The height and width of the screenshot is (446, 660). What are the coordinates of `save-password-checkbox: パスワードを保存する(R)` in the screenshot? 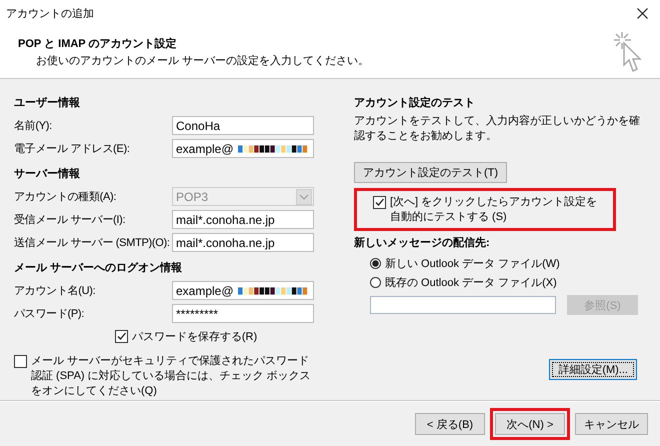 It's located at (186, 336).